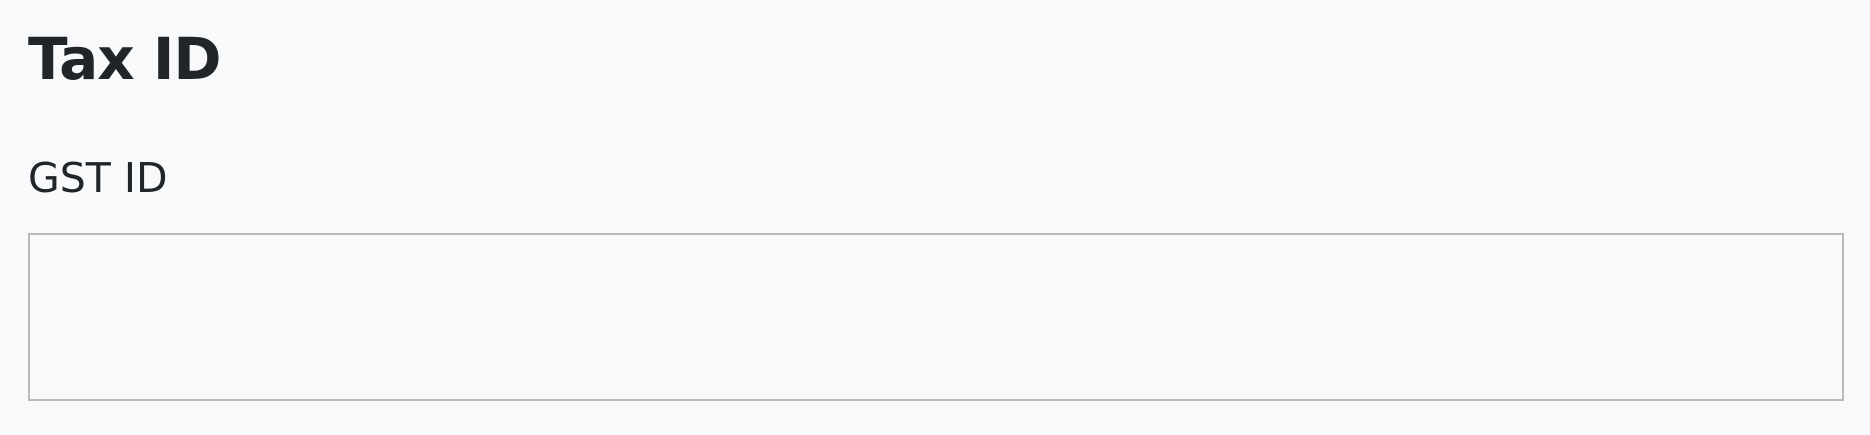  Describe the element at coordinates (125, 59) in the screenshot. I see `section-title: Tax ID` at that location.